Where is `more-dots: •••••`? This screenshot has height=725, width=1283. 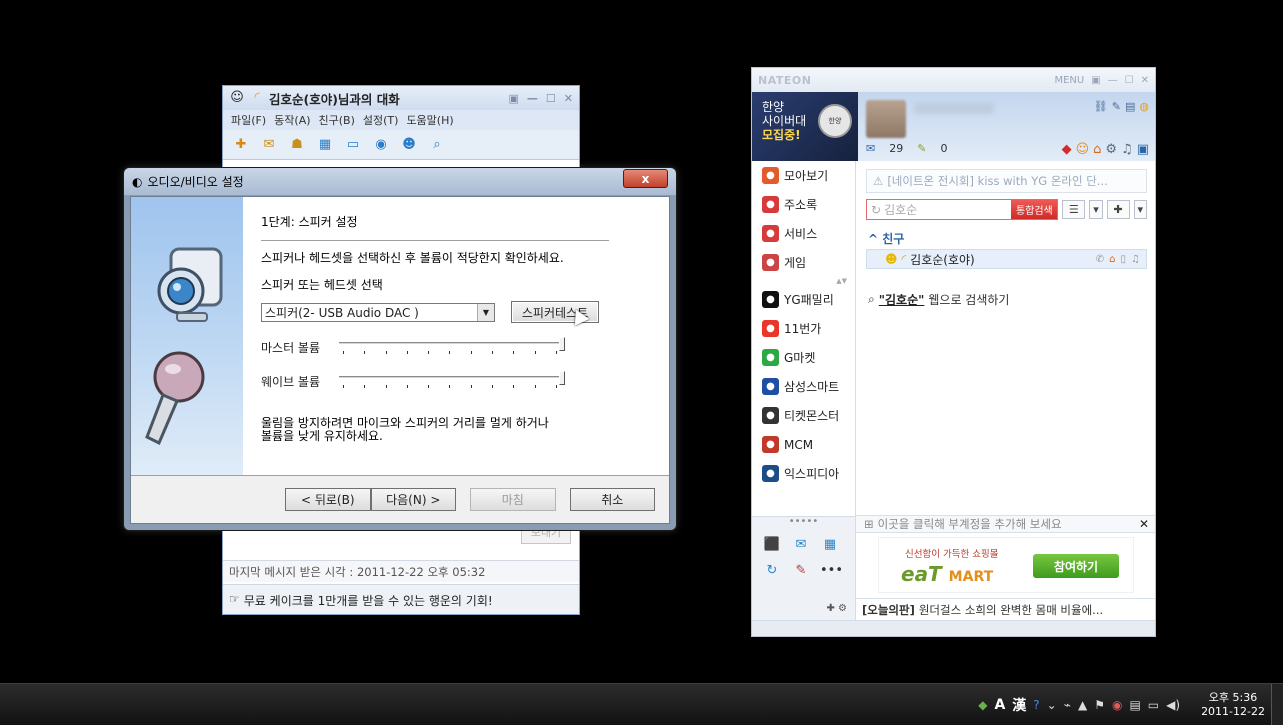
more-dots: ••••• is located at coordinates (803, 522).